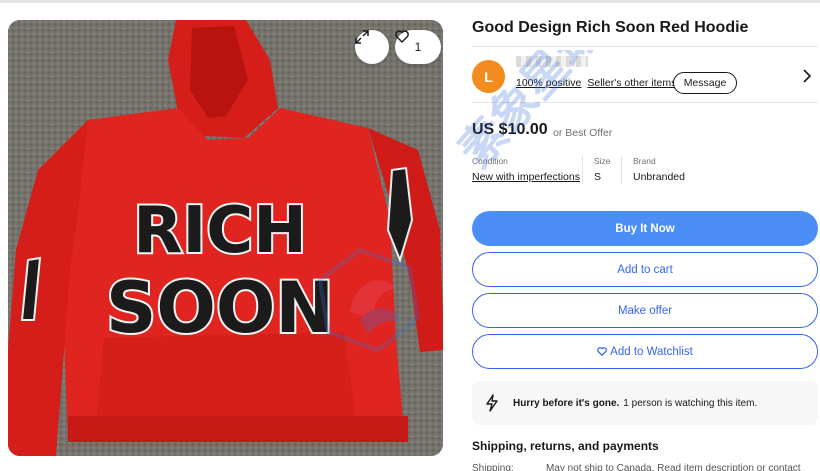  Describe the element at coordinates (548, 83) in the screenshot. I see `seller-feedback-link: 100% positive` at that location.